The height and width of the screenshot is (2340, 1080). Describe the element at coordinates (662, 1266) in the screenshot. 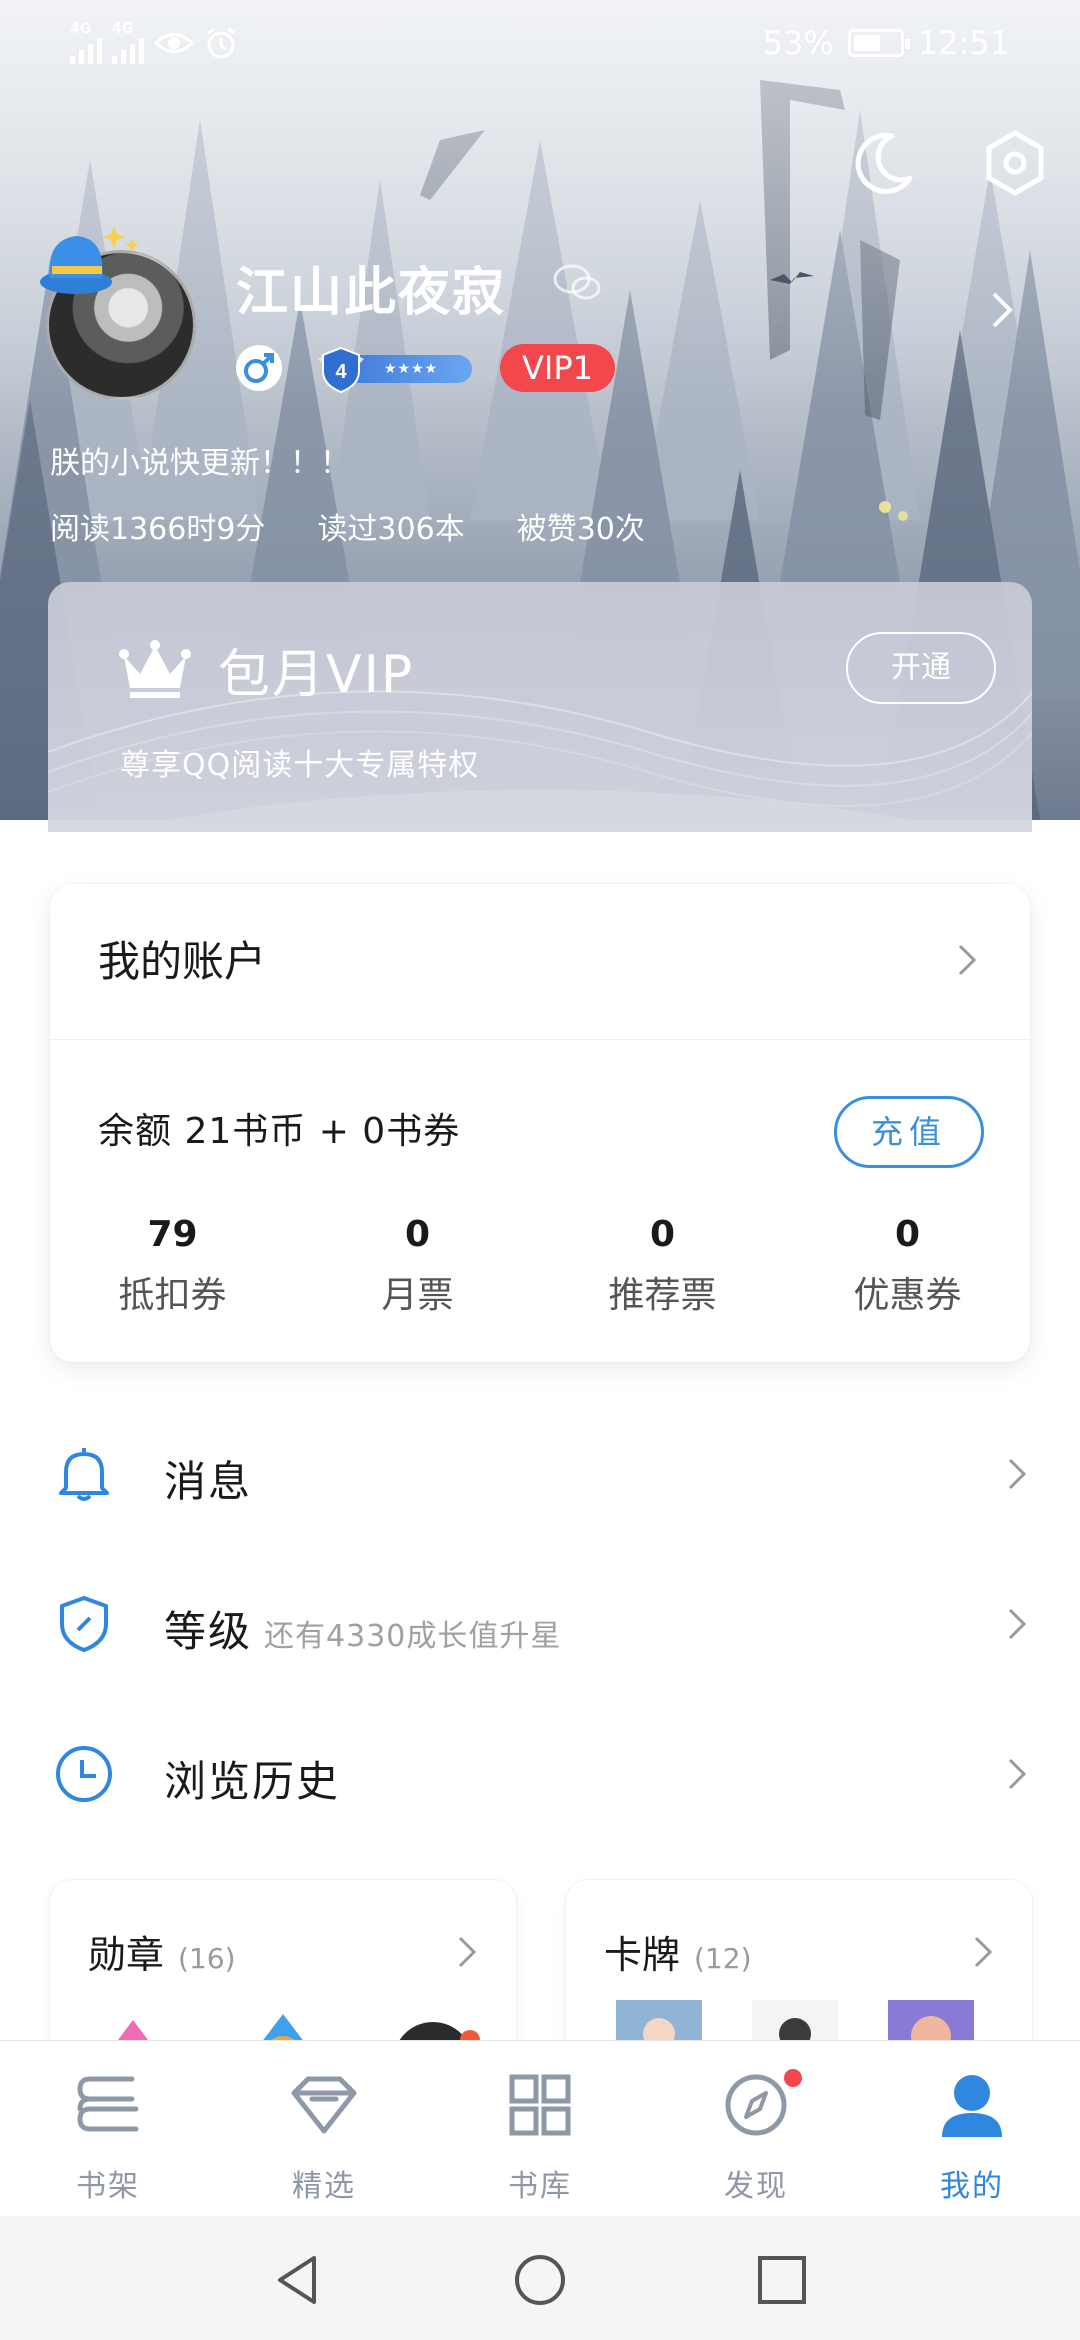

I see `recommend-ticket-item: 0 推荐票` at that location.